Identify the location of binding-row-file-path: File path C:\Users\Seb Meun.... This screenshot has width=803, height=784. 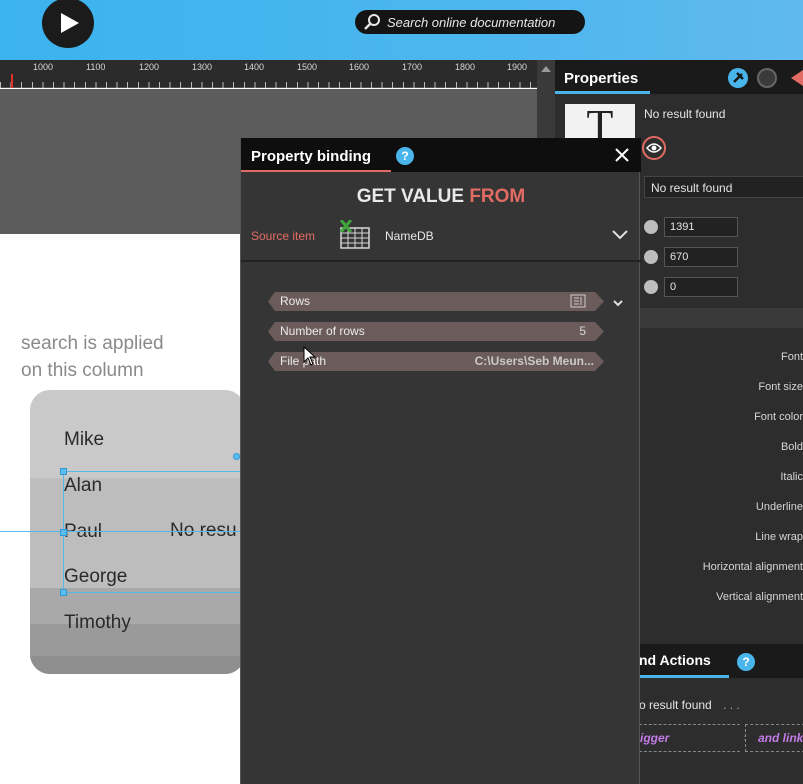
(436, 361).